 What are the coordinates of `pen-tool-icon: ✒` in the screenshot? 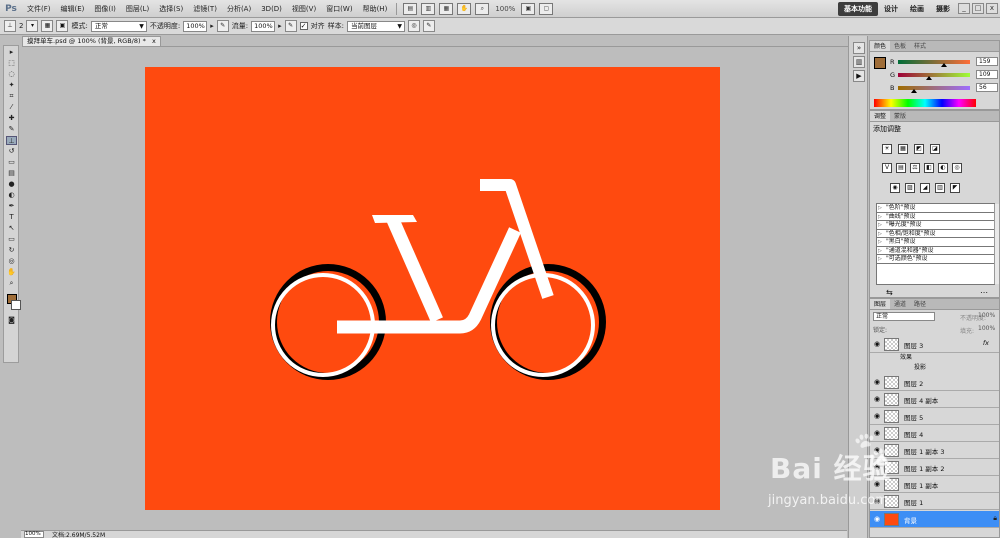 It's located at (11, 206).